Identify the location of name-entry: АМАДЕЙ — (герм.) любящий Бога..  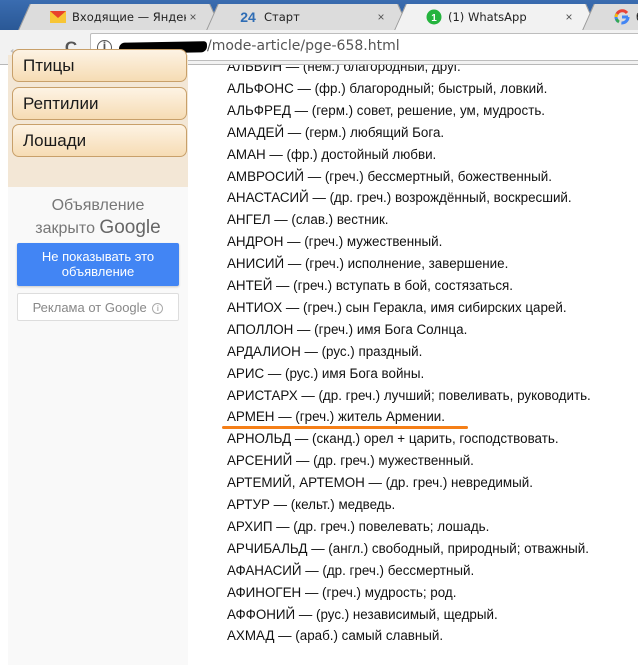
(336, 132).